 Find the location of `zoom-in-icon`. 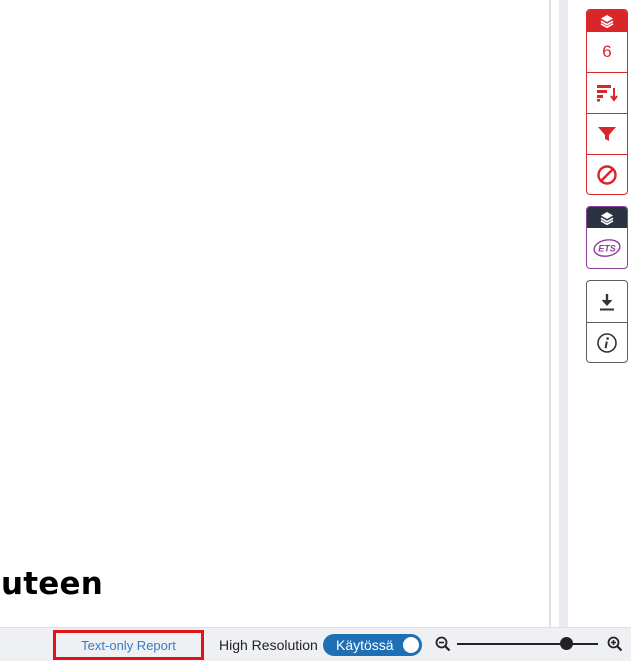

zoom-in-icon is located at coordinates (615, 644).